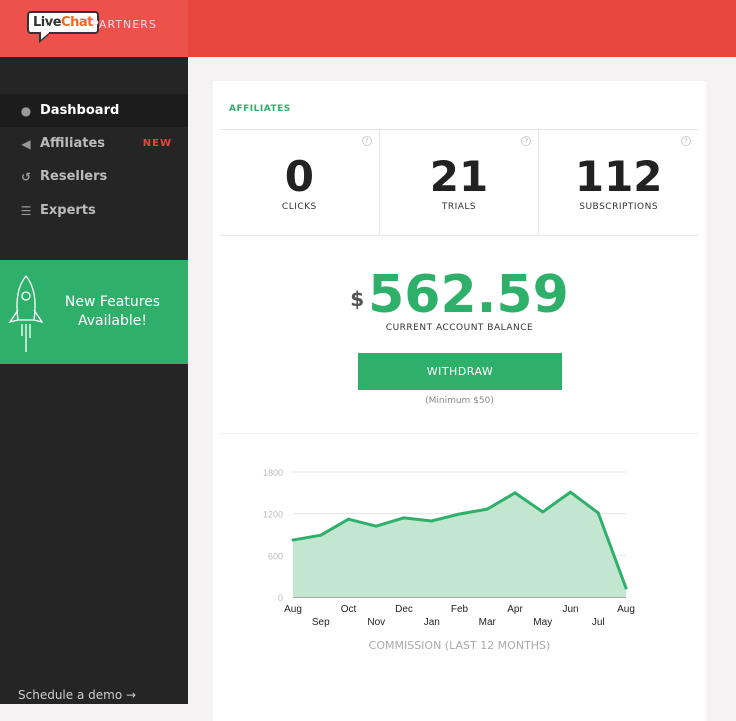 This screenshot has width=736, height=721. Describe the element at coordinates (321, 622) in the screenshot. I see `x-tick-label: Sep` at that location.